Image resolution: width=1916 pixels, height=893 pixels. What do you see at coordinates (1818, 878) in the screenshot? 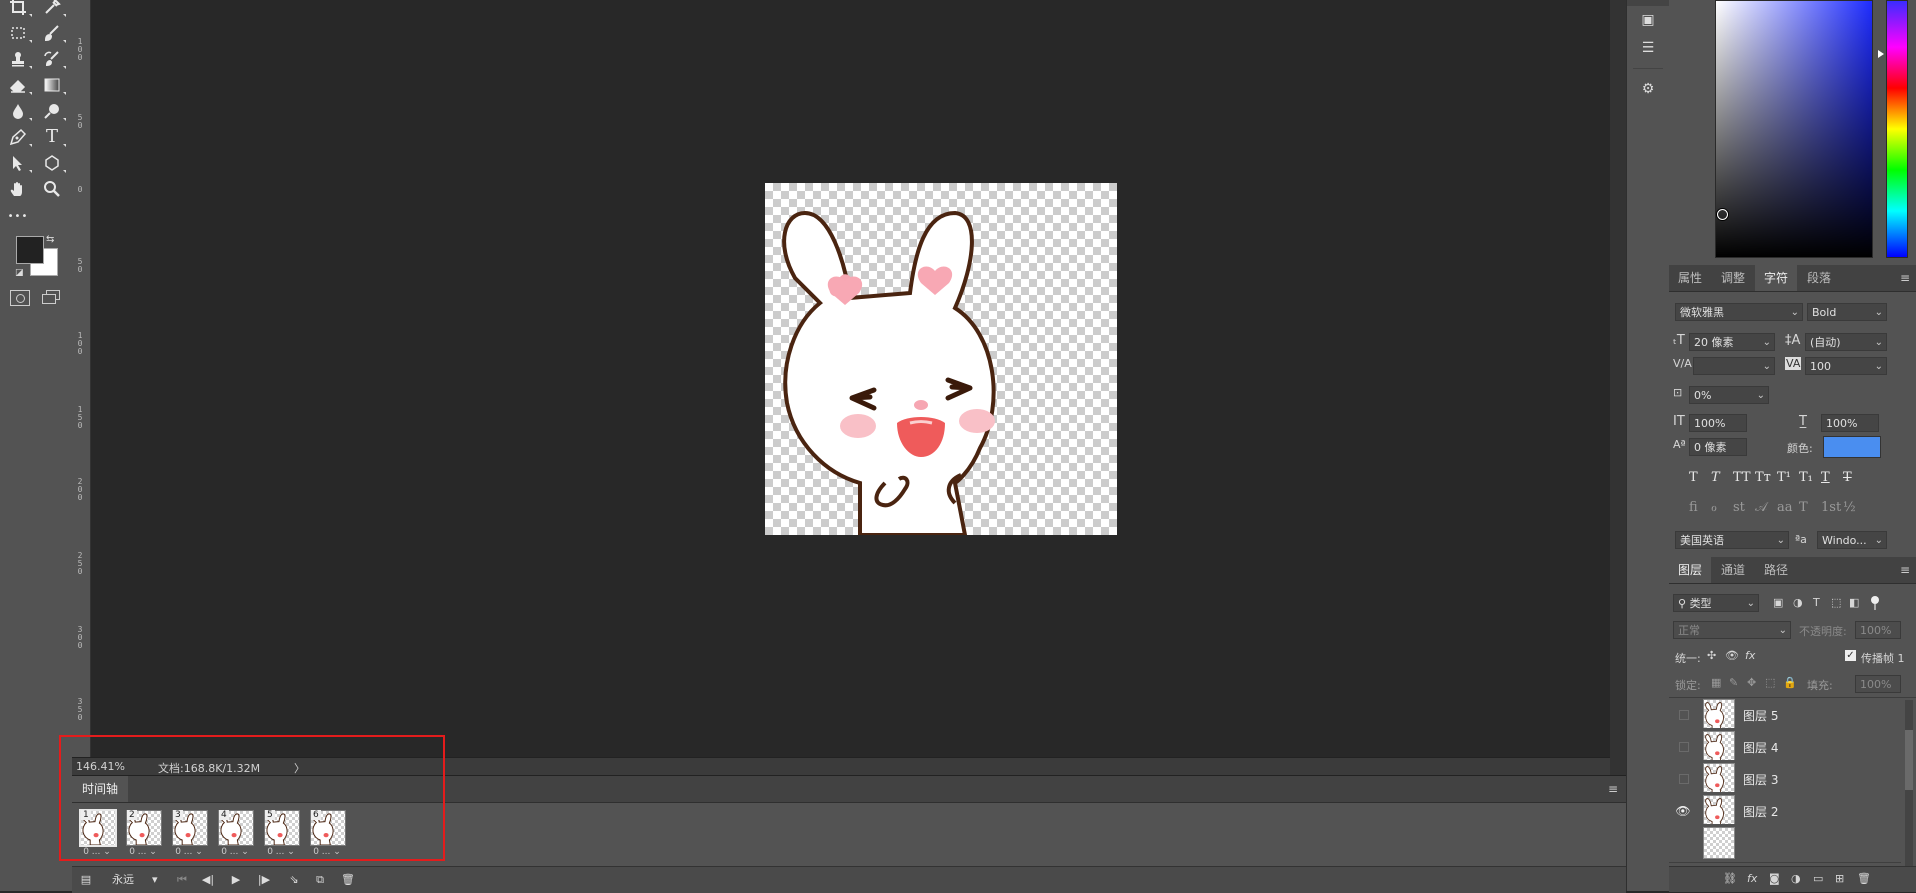
I see `new-group-icon: ▭` at bounding box center [1818, 878].